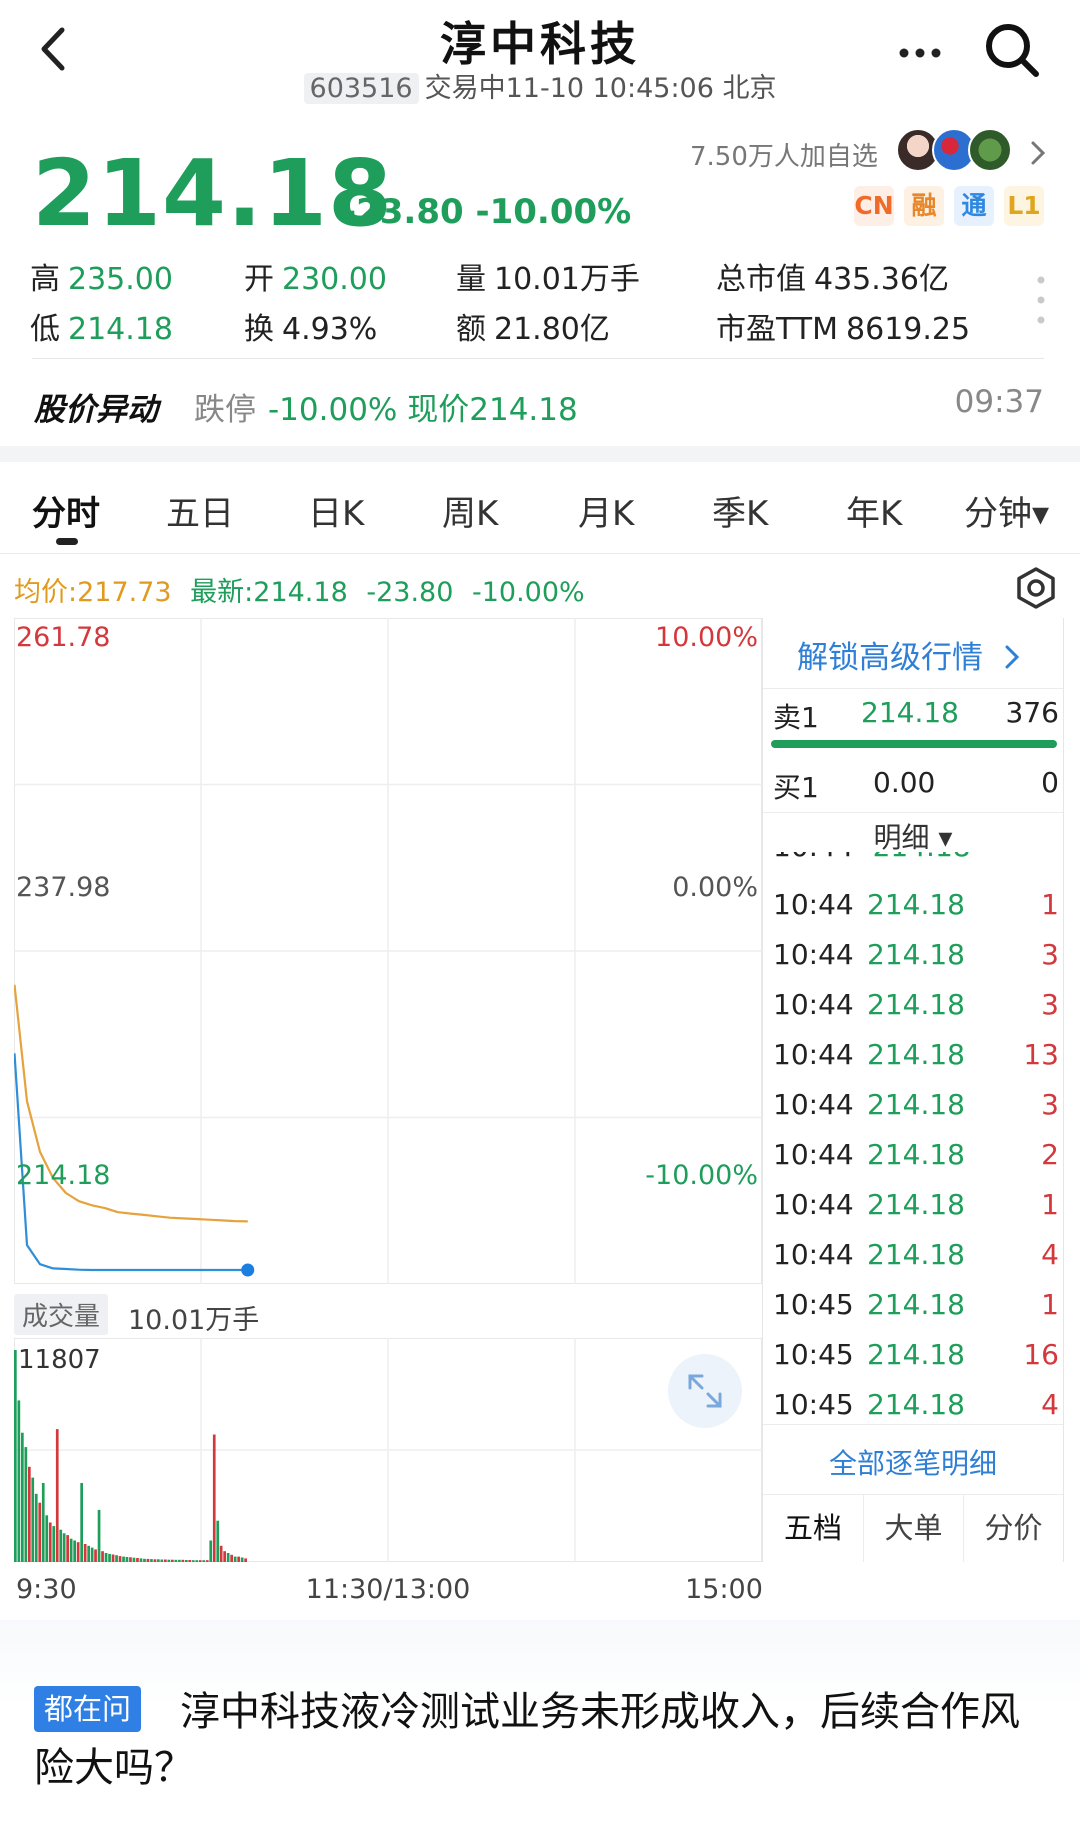  Describe the element at coordinates (552, 329) in the screenshot. I see `stat-value: 21.80亿` at that location.